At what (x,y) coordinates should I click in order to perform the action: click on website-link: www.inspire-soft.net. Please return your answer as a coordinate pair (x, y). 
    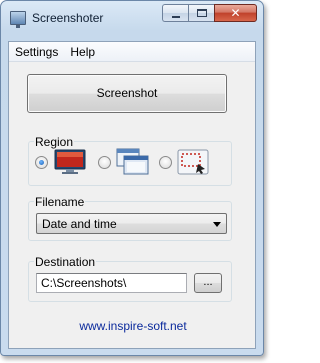
    Looking at the image, I should click on (133, 326).